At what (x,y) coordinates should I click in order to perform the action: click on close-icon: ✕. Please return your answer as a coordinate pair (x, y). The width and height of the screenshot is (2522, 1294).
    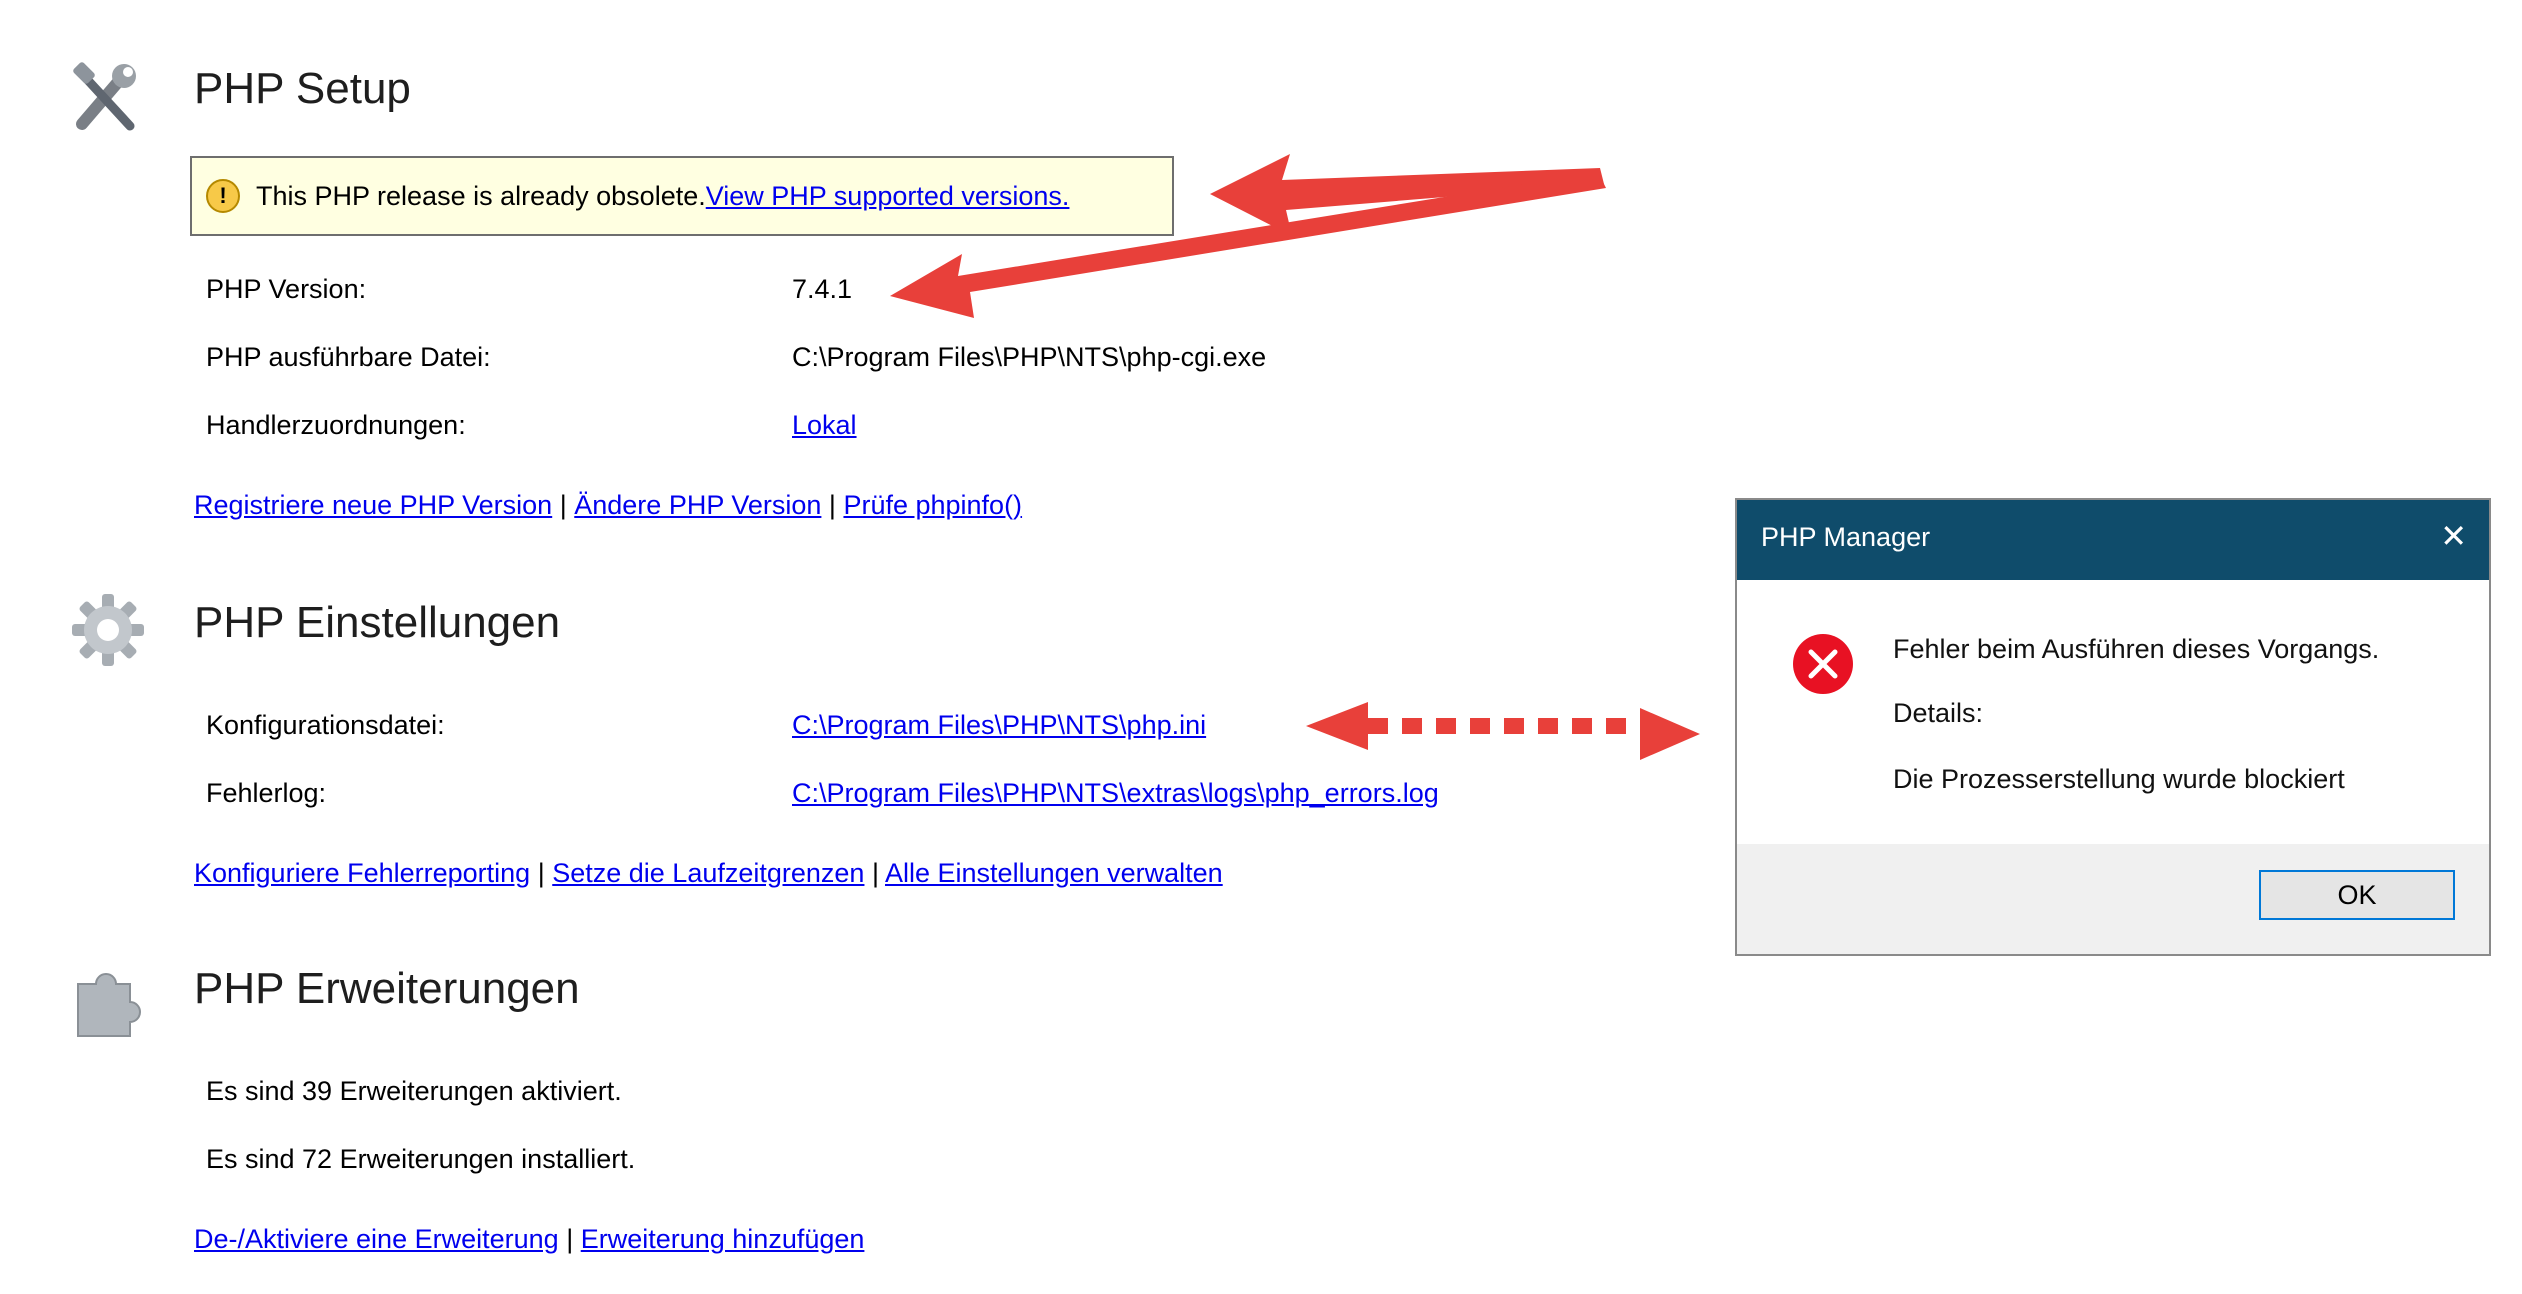
    Looking at the image, I should click on (2453, 536).